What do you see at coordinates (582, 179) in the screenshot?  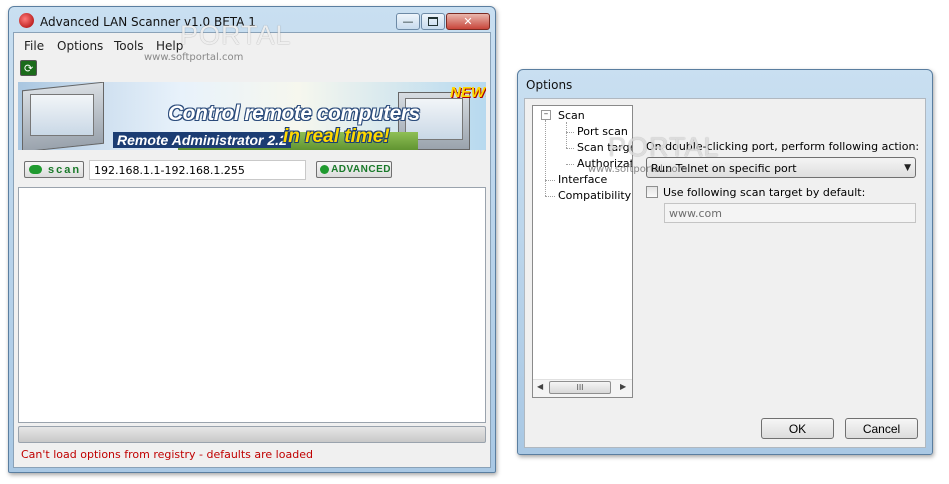 I see `tree-item-interface: Interface` at bounding box center [582, 179].